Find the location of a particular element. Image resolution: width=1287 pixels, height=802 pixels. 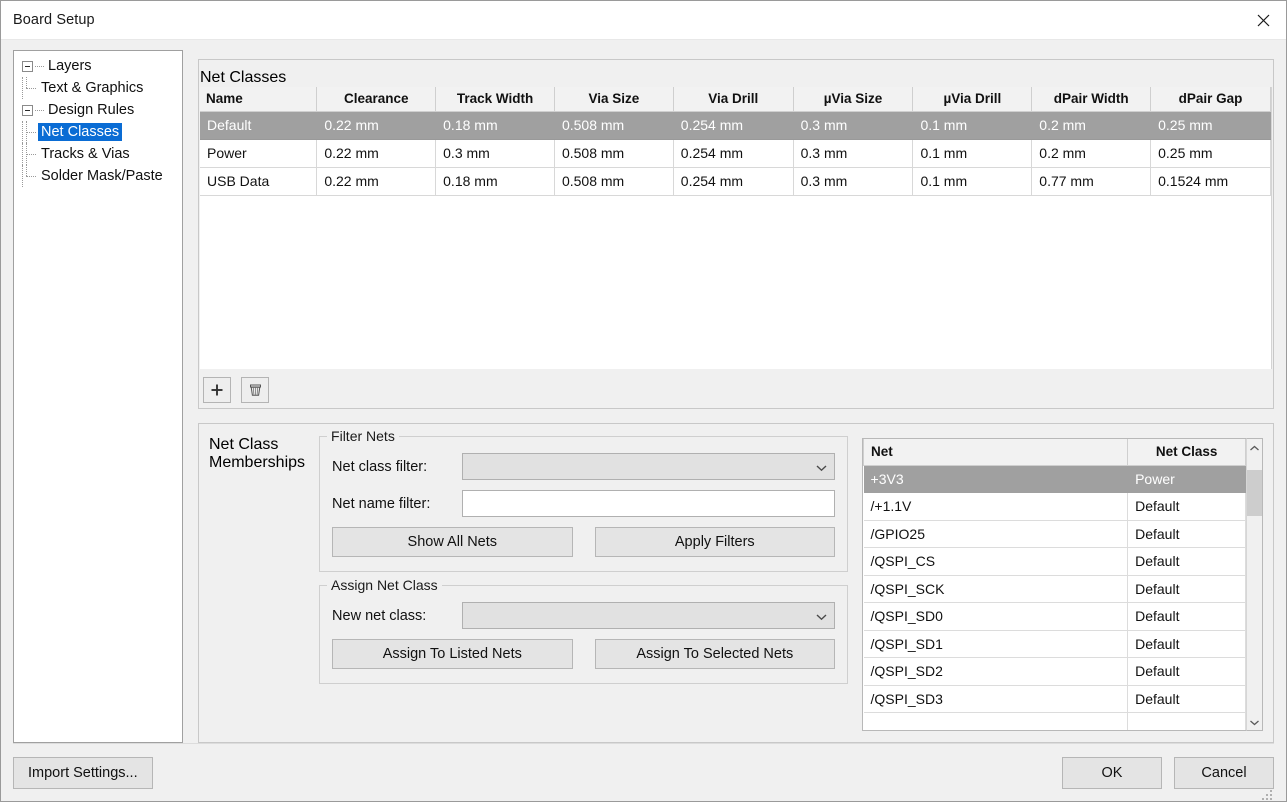

cell-track-width: 0.3 mm is located at coordinates (495, 153).